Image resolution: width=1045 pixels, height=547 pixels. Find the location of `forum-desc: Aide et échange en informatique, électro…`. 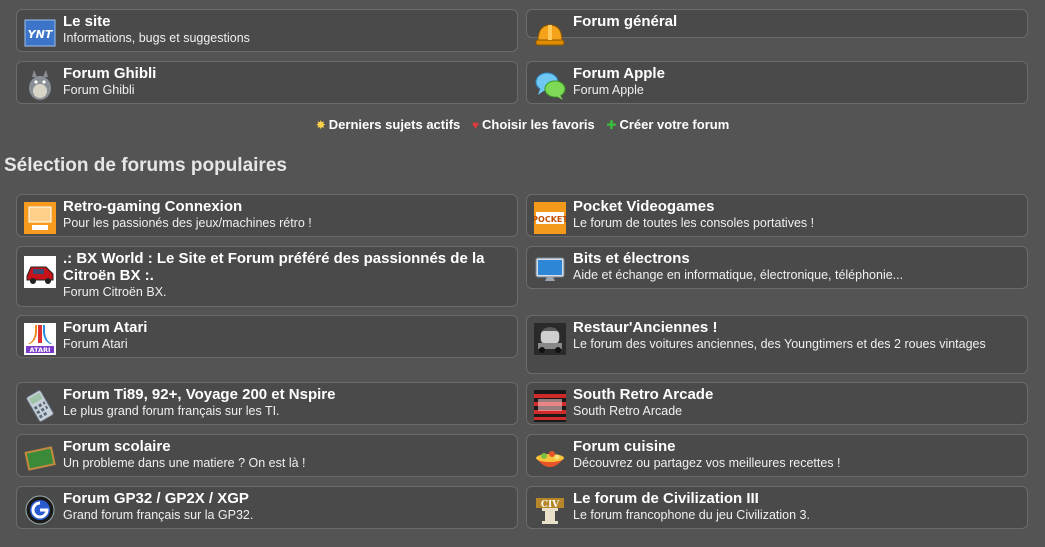

forum-desc: Aide et échange en informatique, électro… is located at coordinates (738, 275).